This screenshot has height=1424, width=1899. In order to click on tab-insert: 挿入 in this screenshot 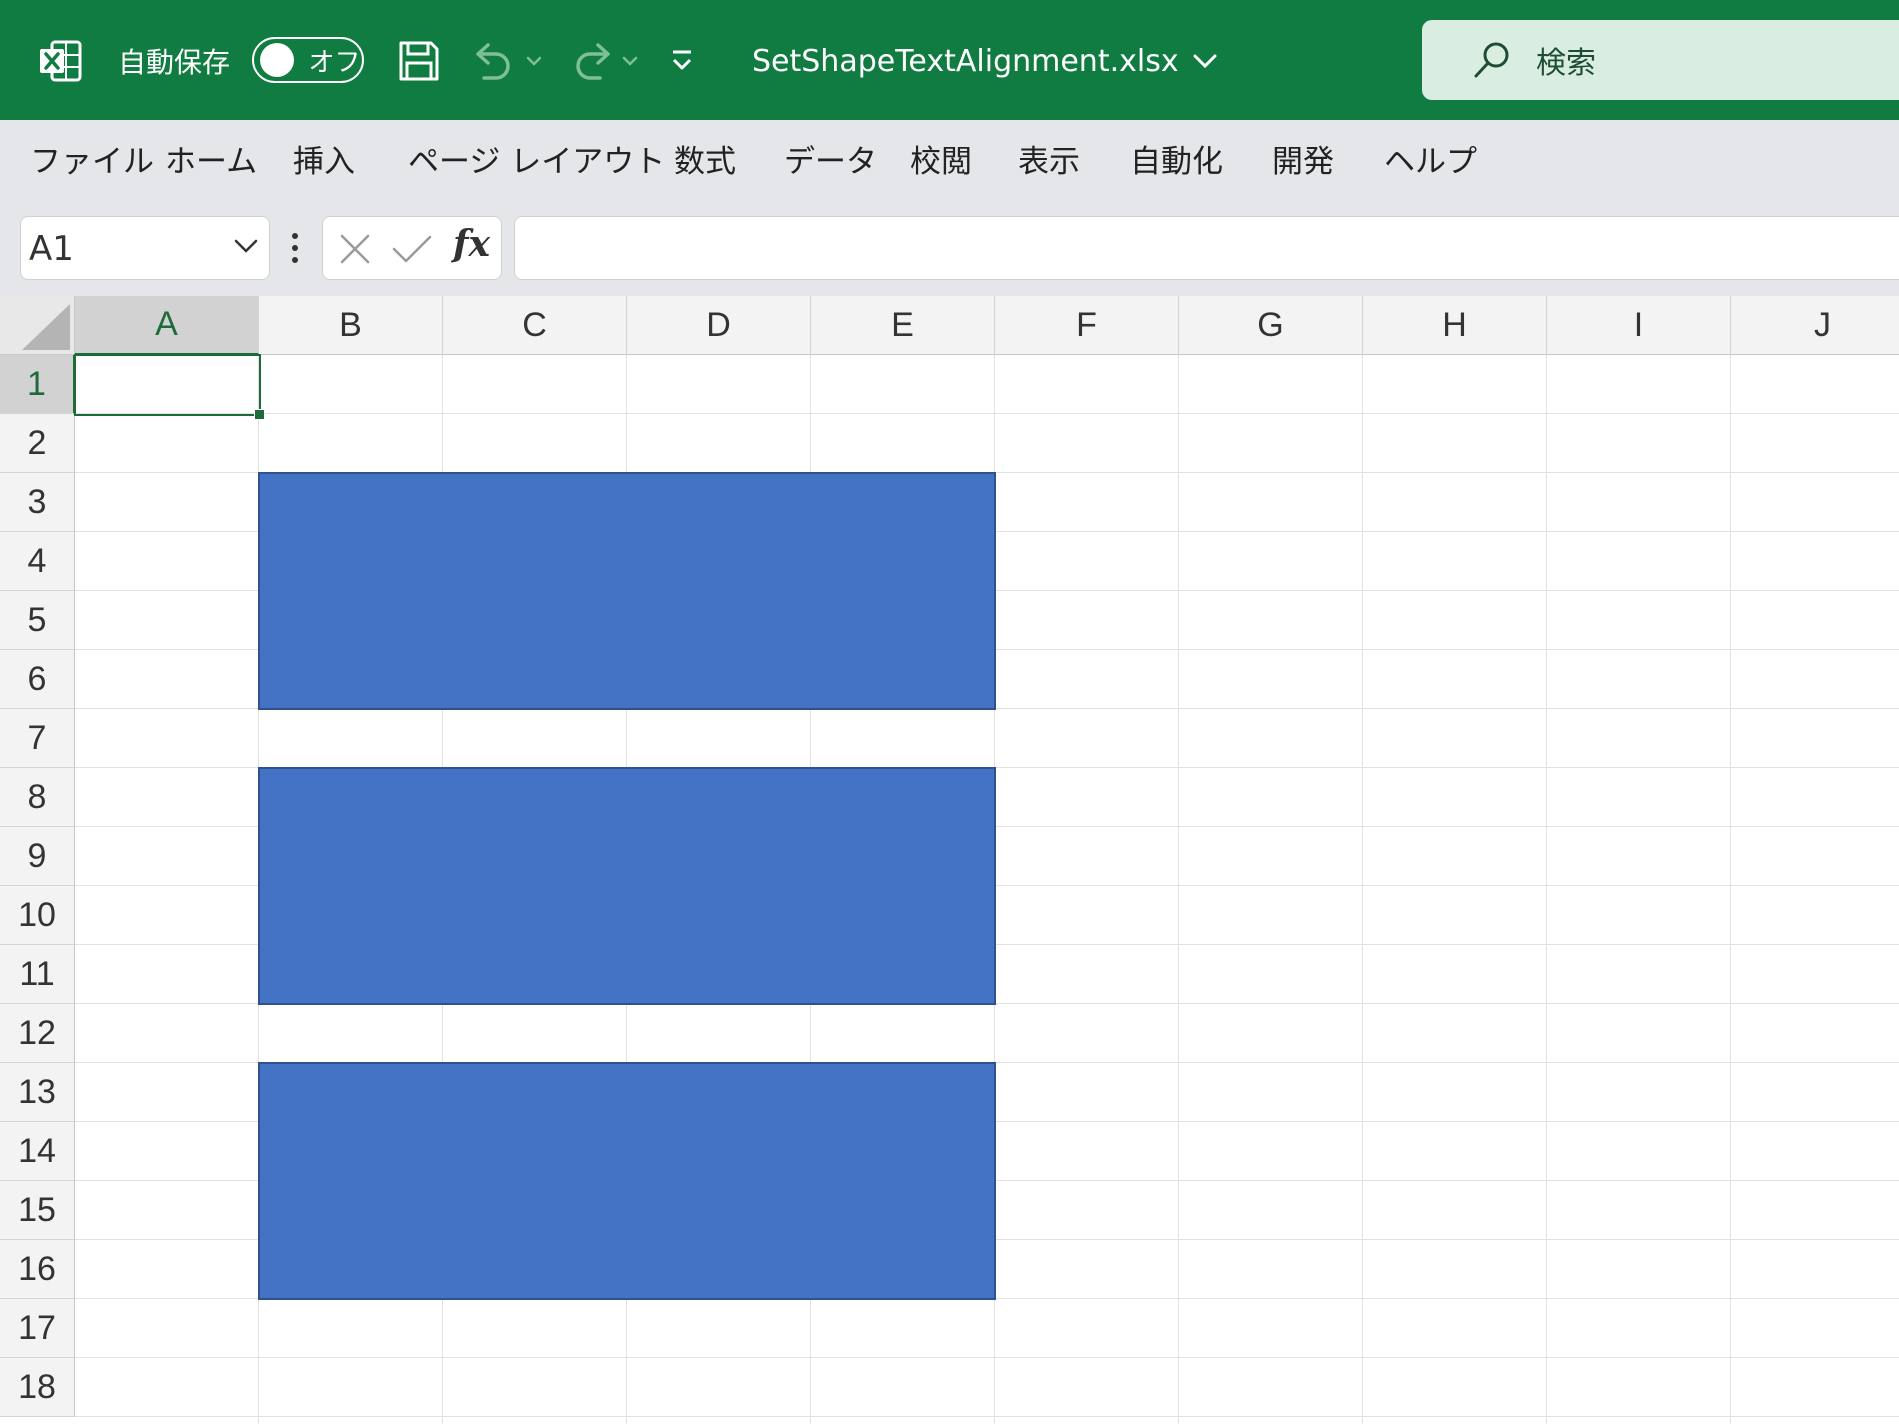, I will do `click(324, 158)`.